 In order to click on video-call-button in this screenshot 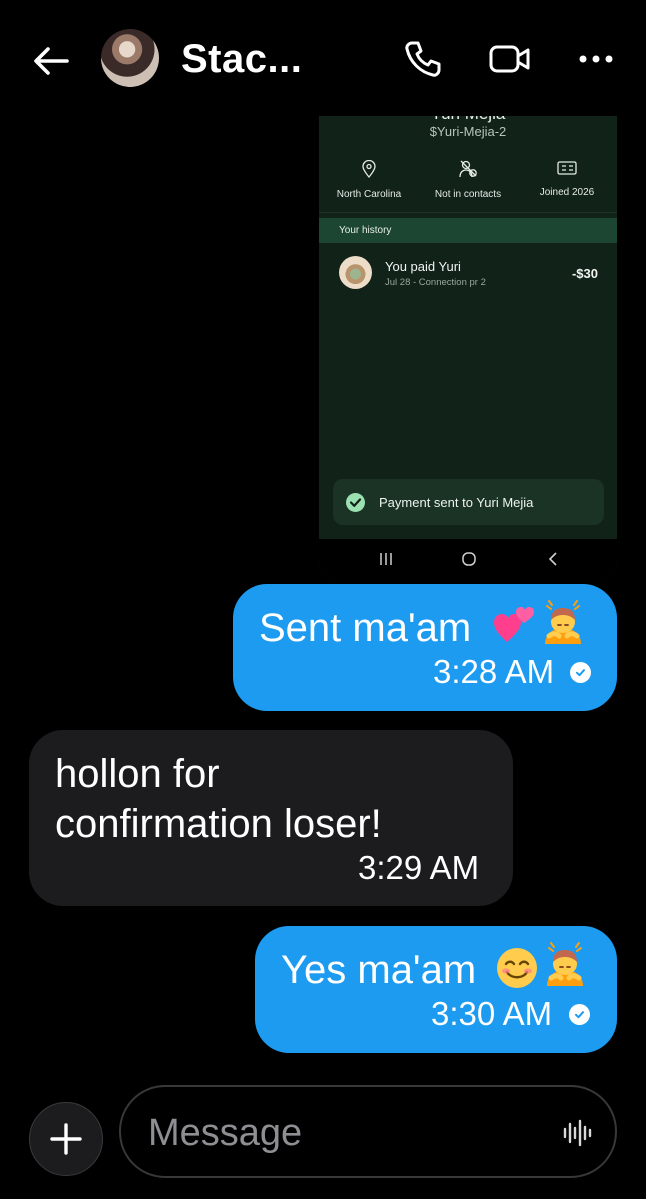, I will do `click(510, 59)`.